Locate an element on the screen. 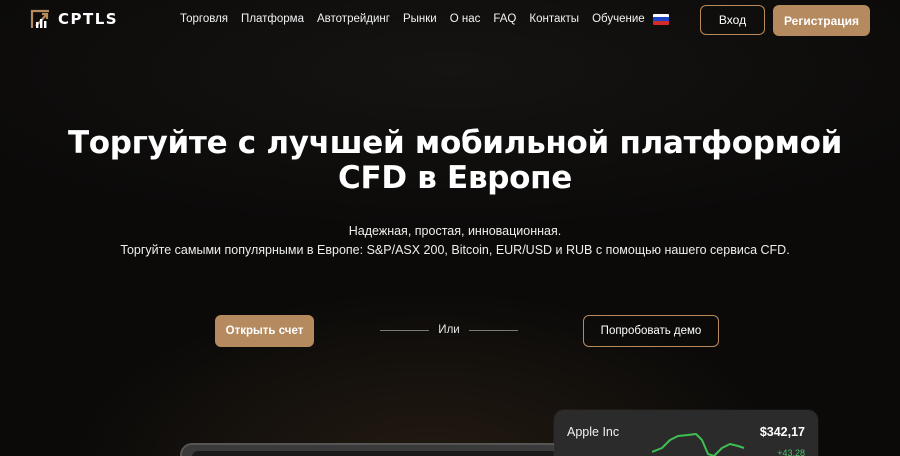 This screenshot has width=900, height=456. or-label: Или is located at coordinates (449, 330).